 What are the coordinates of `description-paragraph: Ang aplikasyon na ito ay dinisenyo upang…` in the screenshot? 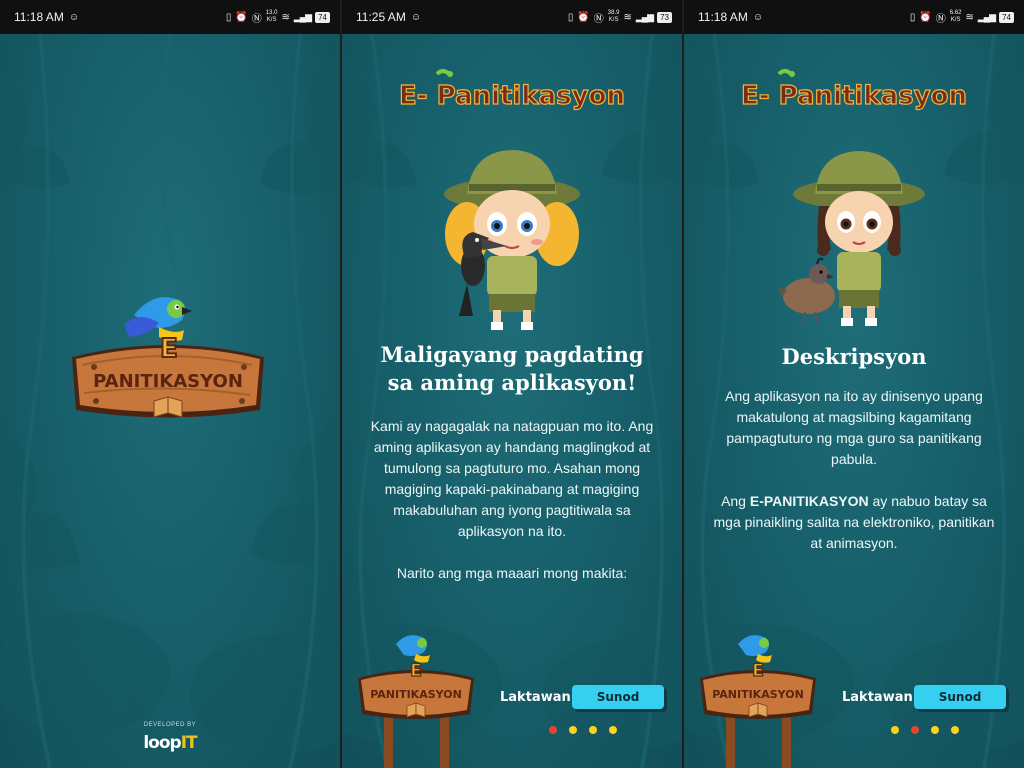 It's located at (854, 427).